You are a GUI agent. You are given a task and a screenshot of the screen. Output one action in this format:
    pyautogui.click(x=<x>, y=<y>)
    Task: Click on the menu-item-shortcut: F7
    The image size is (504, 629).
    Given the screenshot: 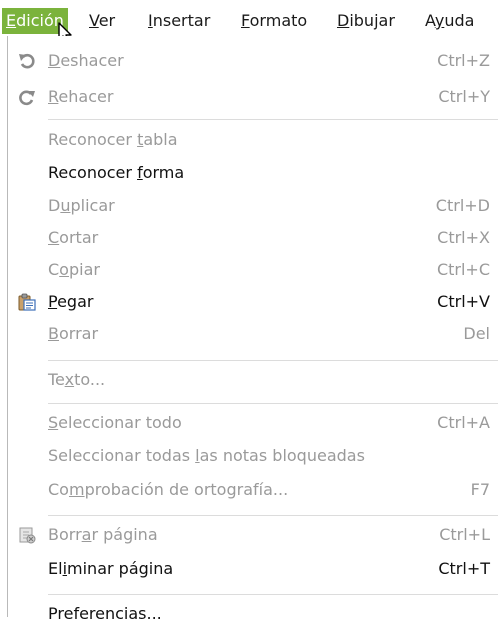 What is the action you would take?
    pyautogui.click(x=480, y=489)
    